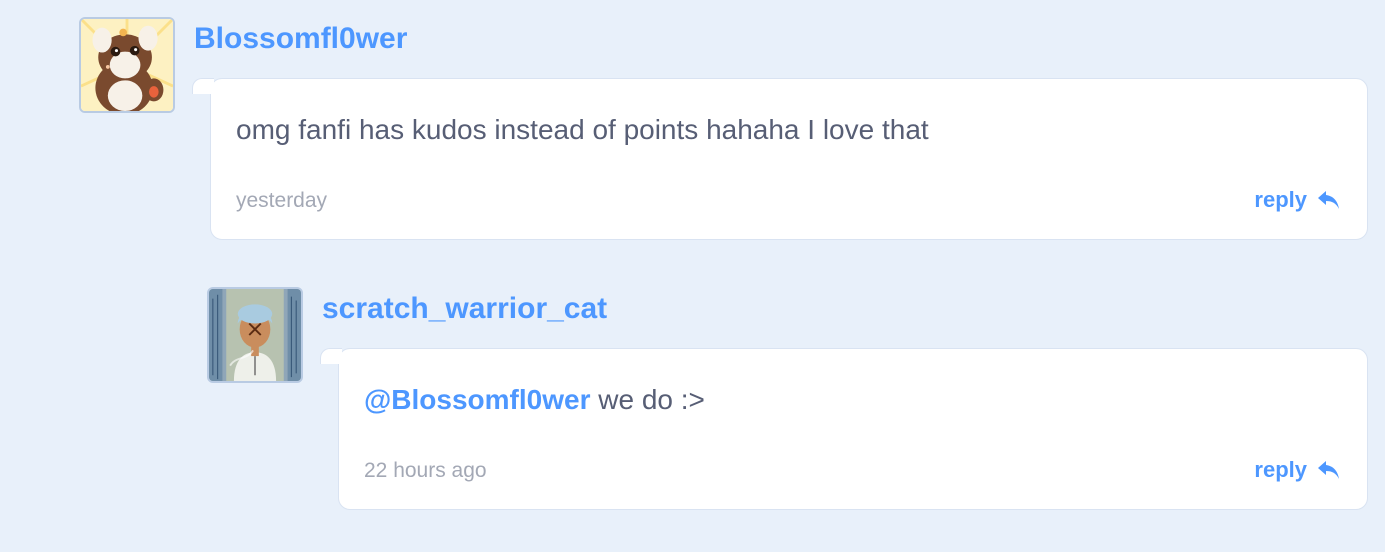 The width and height of the screenshot is (1385, 552). What do you see at coordinates (282, 200) in the screenshot?
I see `comment-timestamp: yesterday` at bounding box center [282, 200].